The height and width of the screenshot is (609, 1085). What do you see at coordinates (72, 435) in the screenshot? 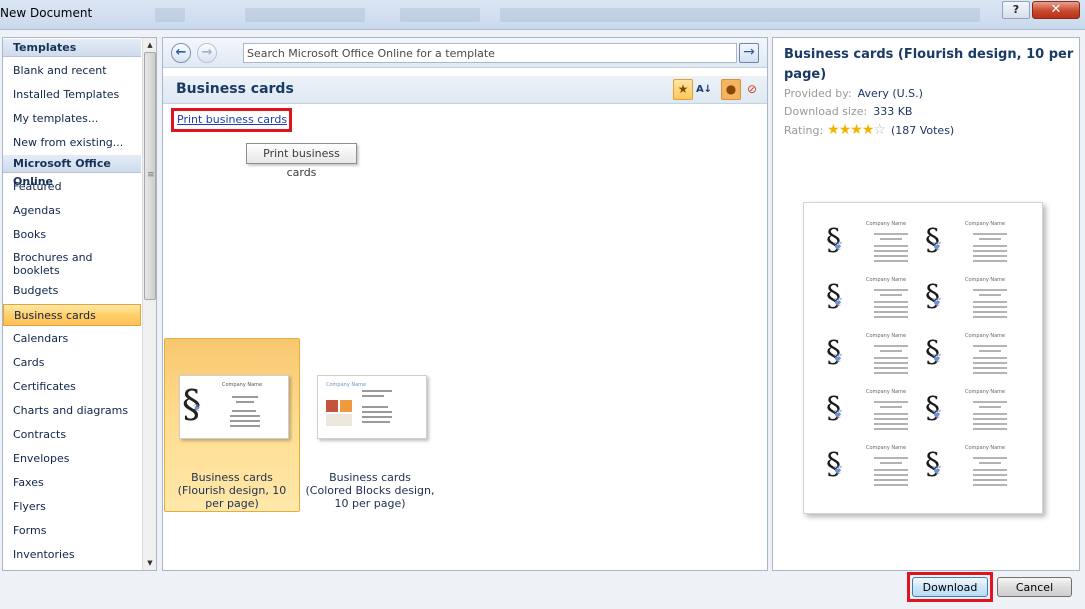
I see `sidebar-item-contracts: Contracts` at bounding box center [72, 435].